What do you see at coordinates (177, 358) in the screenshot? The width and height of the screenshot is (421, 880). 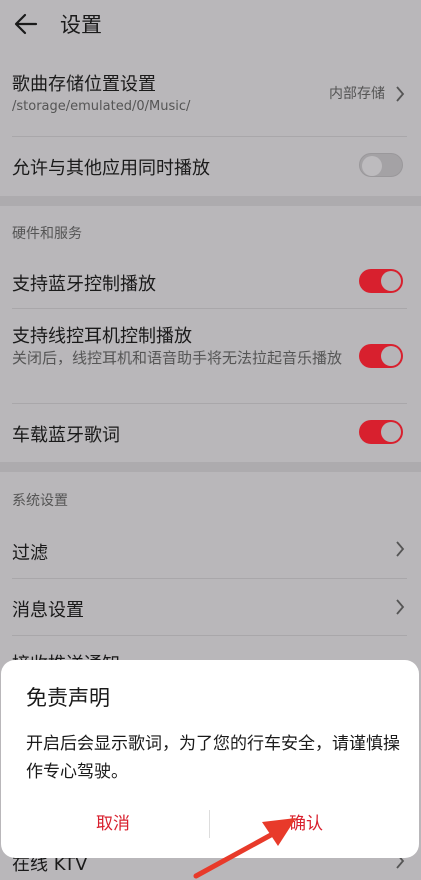 I see `wired-headset-desc: 关闭后，线控耳机和语音助手将无法拉起音乐播放` at bounding box center [177, 358].